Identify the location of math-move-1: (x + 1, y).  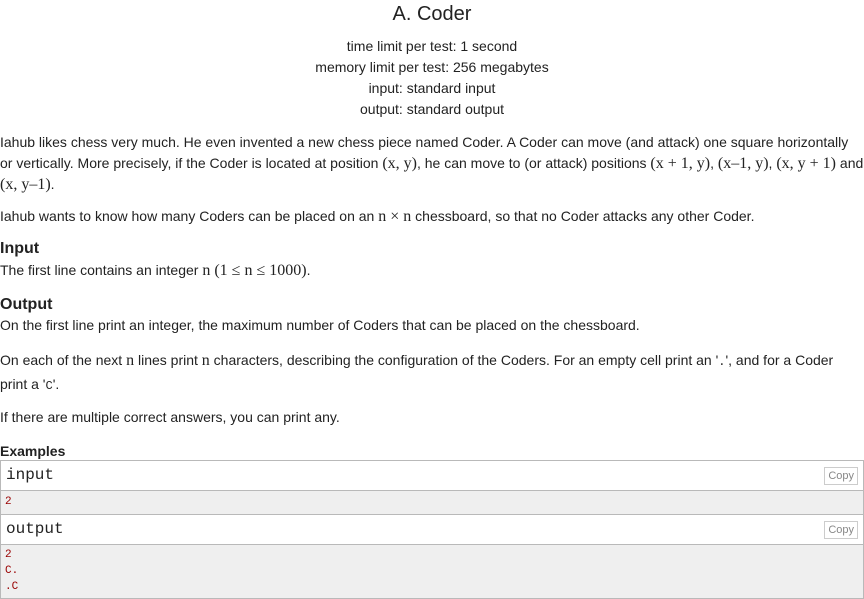
(680, 163).